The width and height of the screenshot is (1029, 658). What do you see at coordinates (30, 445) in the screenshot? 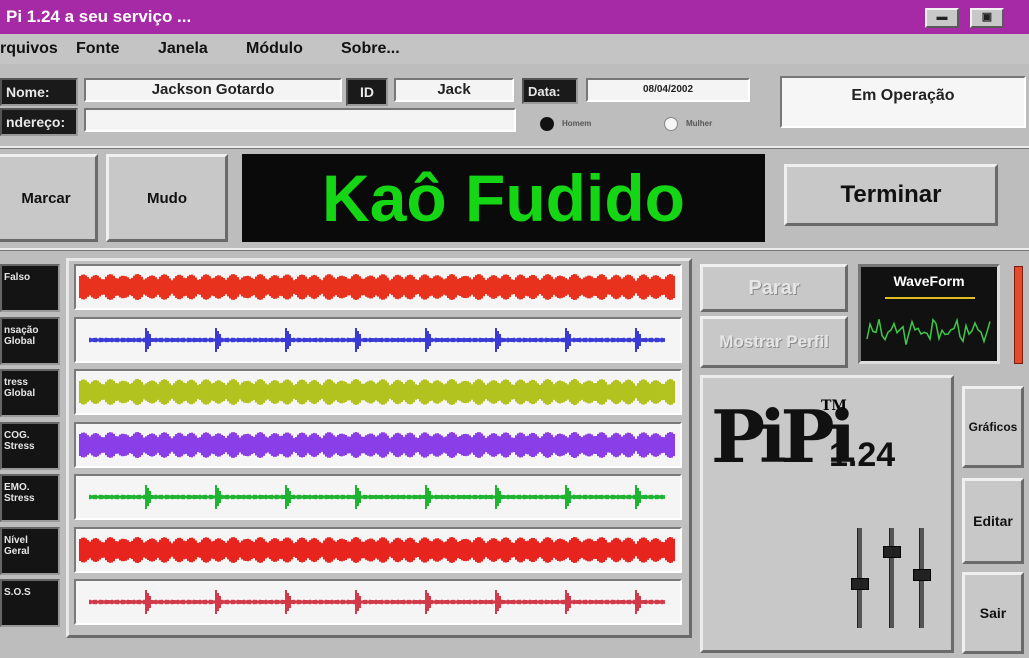
I see `track-label: COG. Stress` at bounding box center [30, 445].